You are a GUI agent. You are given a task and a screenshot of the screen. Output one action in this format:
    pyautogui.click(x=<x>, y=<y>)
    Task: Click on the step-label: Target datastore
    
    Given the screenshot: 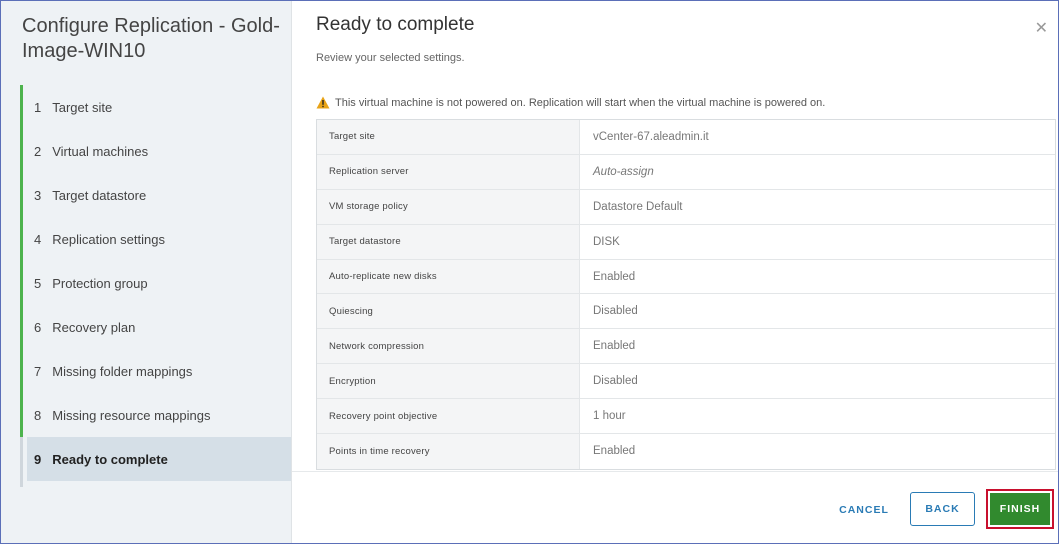 What is the action you would take?
    pyautogui.click(x=99, y=195)
    